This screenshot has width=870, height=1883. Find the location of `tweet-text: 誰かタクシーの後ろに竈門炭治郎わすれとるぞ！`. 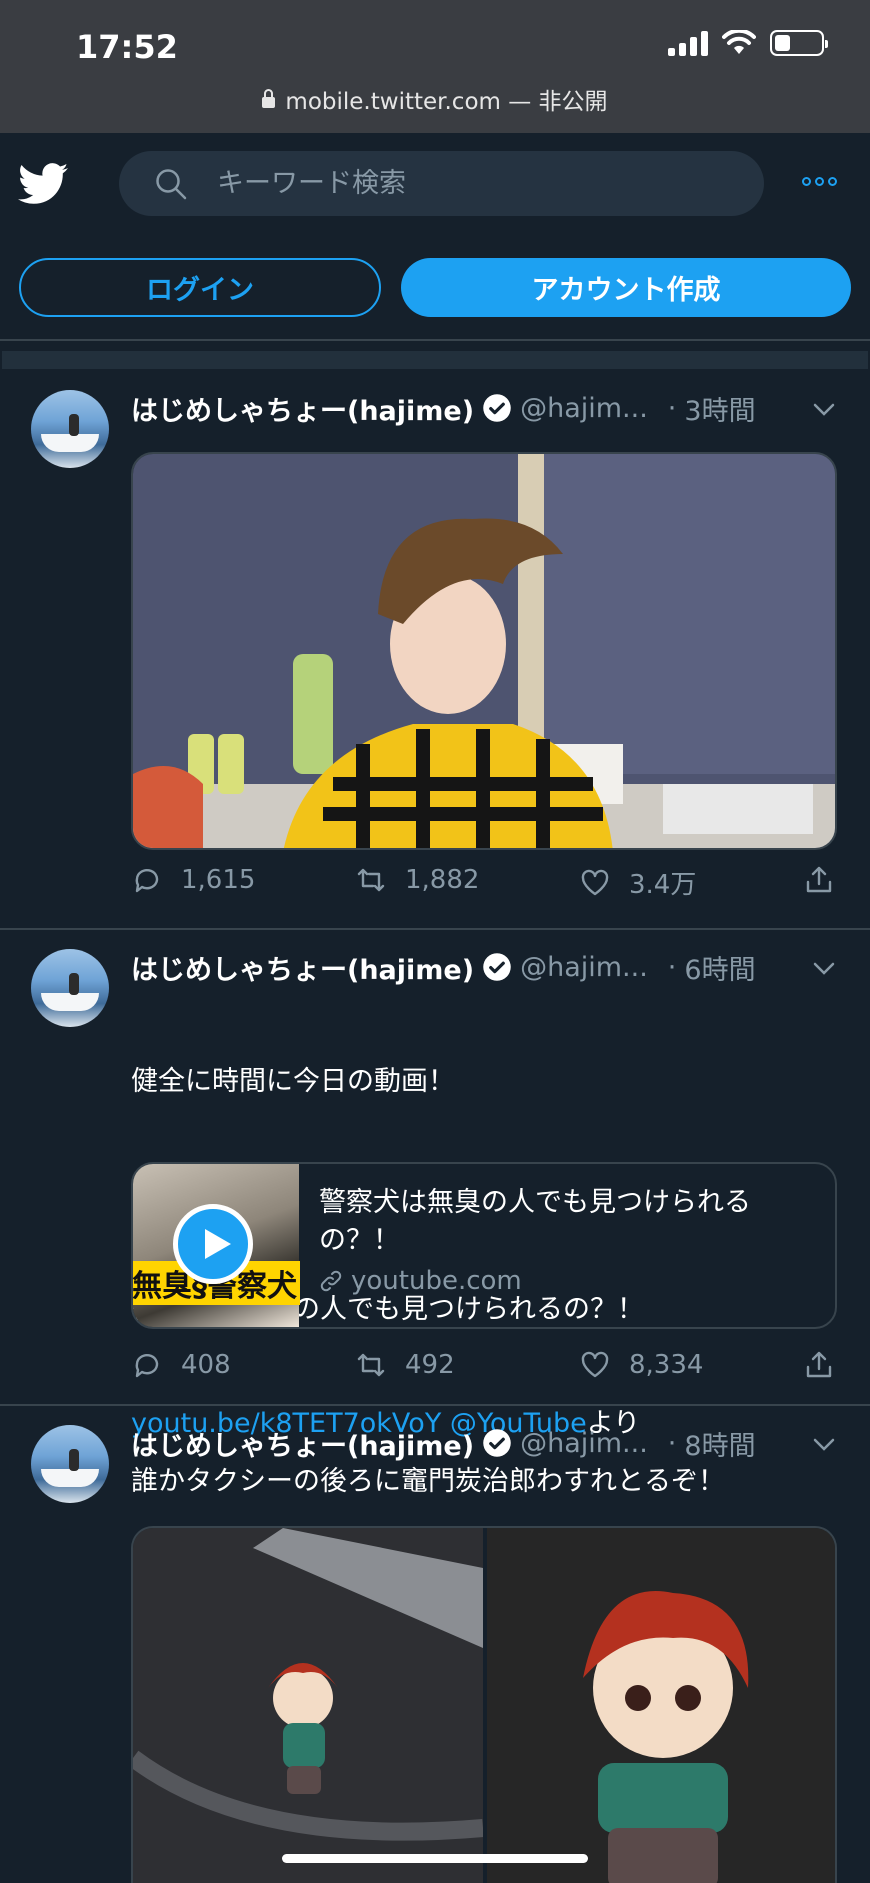

tweet-text: 誰かタクシーの後ろに竈門炭治郎わすれとるぞ！ is located at coordinates (428, 1481).